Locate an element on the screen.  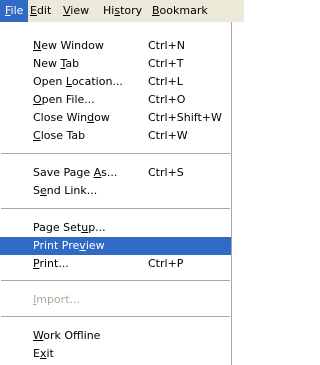
menu-item-shortcut: Ctrl+Shift+W is located at coordinates (185, 117).